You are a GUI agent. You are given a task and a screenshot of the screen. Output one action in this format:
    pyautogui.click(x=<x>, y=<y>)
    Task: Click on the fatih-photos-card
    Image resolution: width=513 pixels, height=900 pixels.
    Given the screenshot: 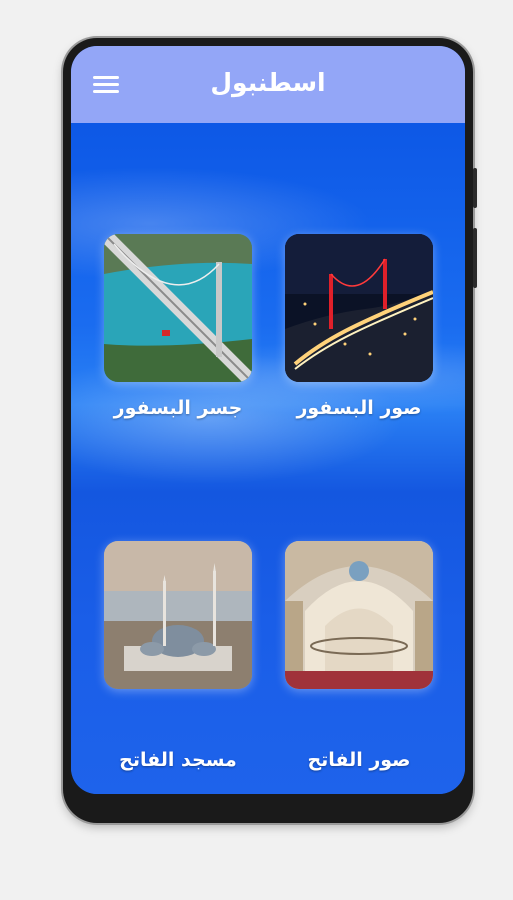 What is the action you would take?
    pyautogui.click(x=359, y=615)
    